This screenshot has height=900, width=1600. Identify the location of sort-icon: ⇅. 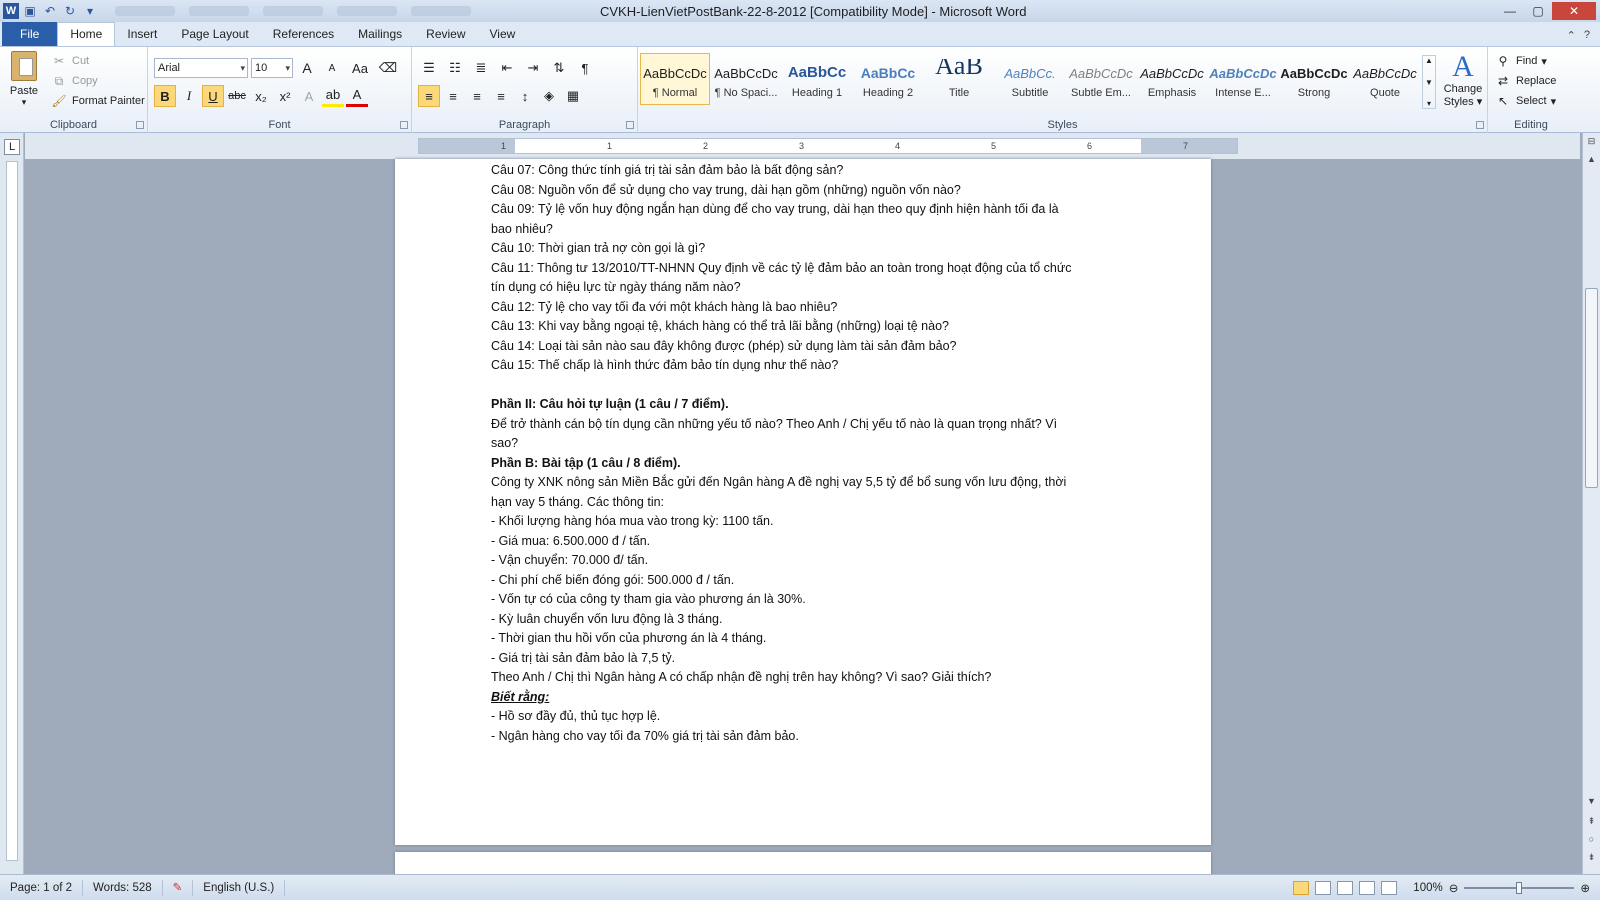
(559, 68).